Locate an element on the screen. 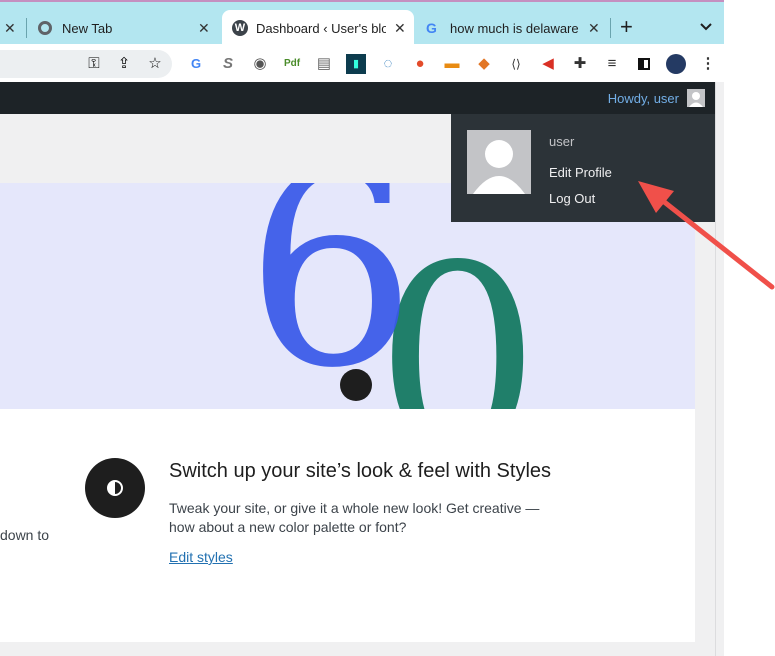 Image resolution: width=775 pixels, height=656 pixels. tab-new-tab: New Tab ✕ is located at coordinates (128, 28).